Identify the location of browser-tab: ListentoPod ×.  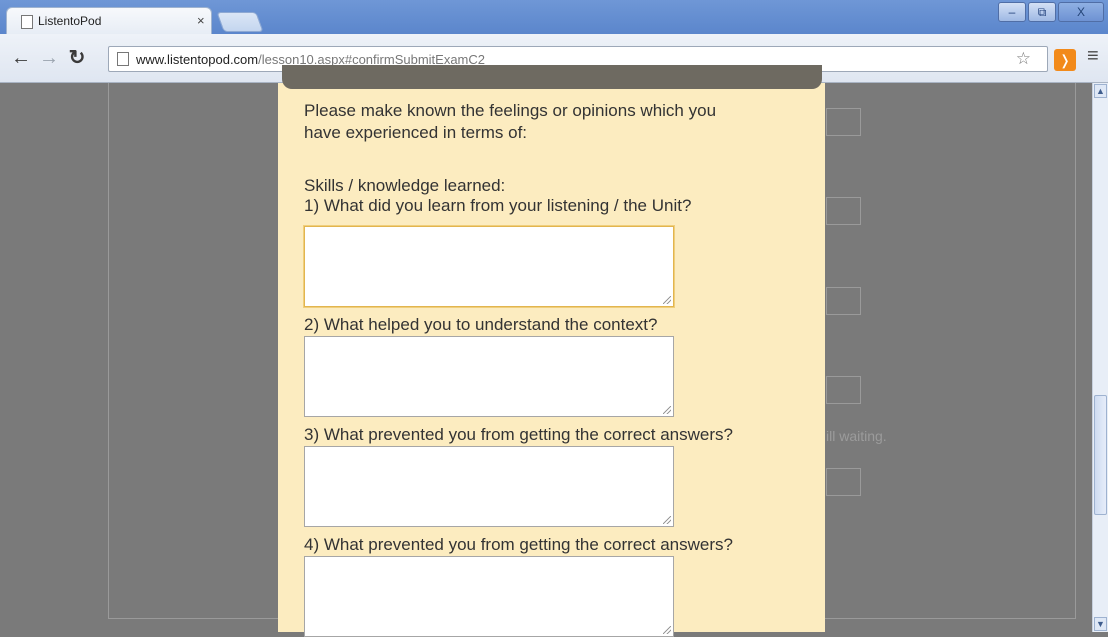
(109, 20).